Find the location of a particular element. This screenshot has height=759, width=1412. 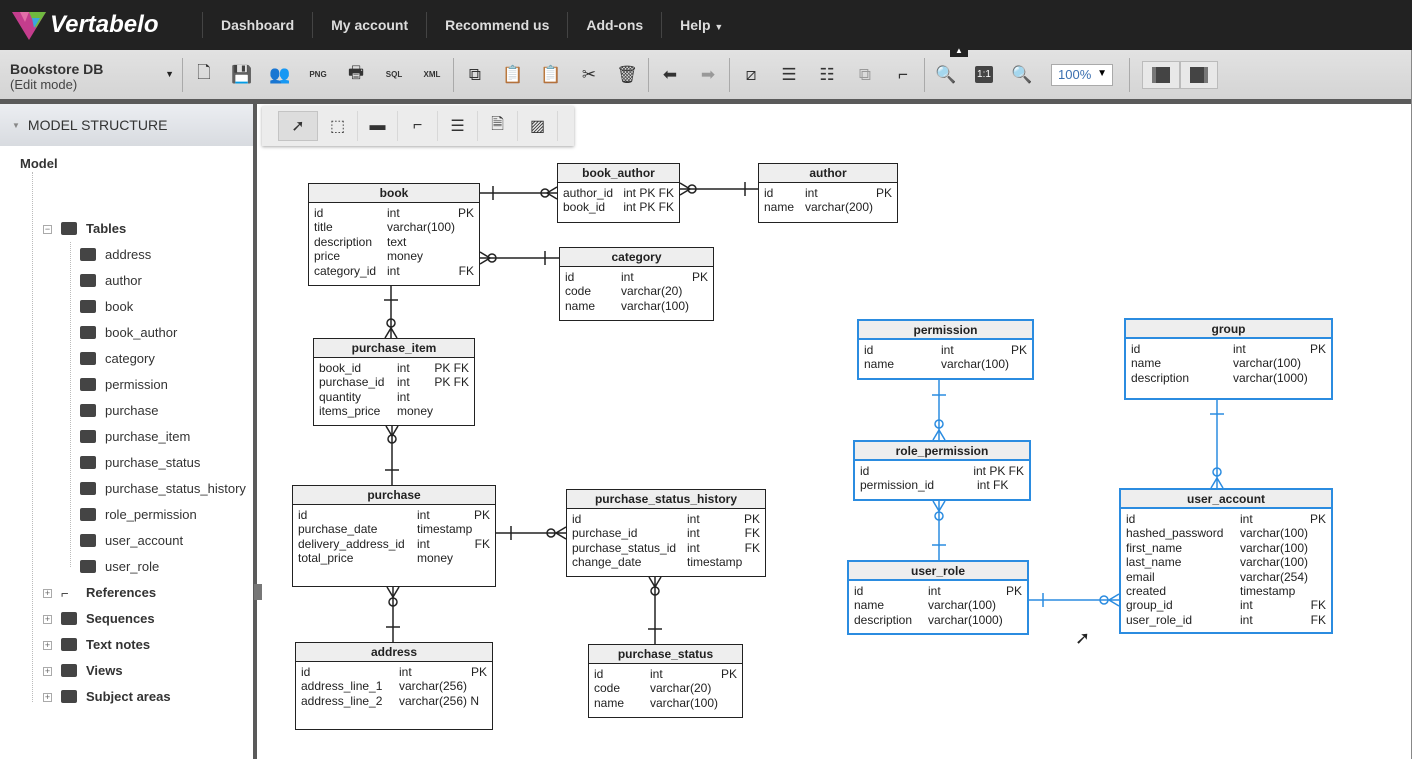

zoom-select: 100% ▼ is located at coordinates (1082, 74).